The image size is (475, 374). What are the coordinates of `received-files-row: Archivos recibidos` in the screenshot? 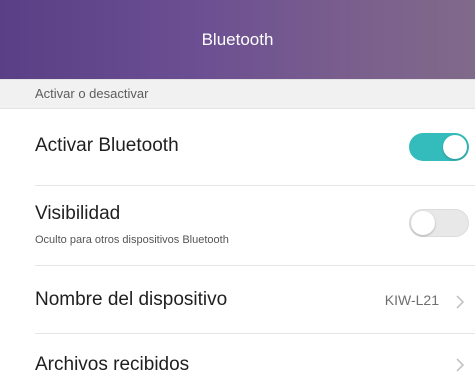 It's located at (237, 354).